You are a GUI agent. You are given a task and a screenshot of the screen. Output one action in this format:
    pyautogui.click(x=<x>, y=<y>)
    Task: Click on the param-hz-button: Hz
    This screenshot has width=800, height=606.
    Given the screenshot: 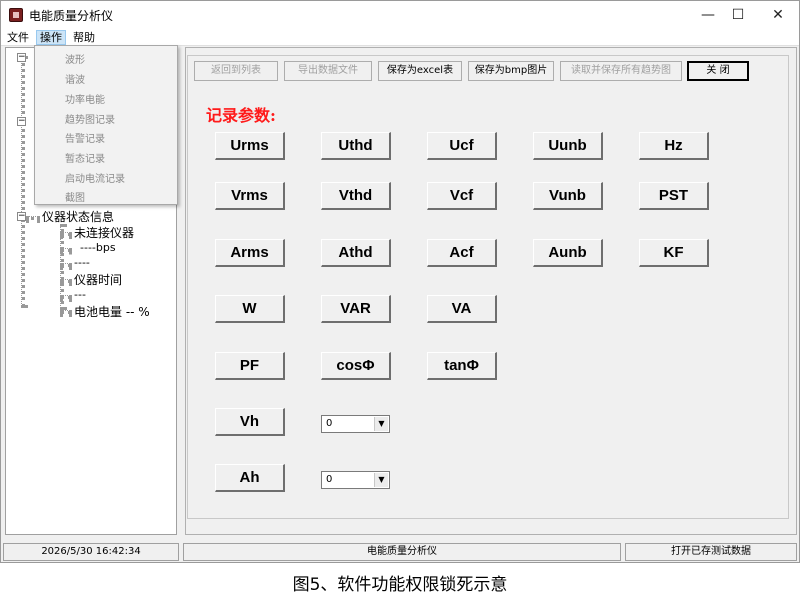 What is the action you would take?
    pyautogui.click(x=674, y=146)
    